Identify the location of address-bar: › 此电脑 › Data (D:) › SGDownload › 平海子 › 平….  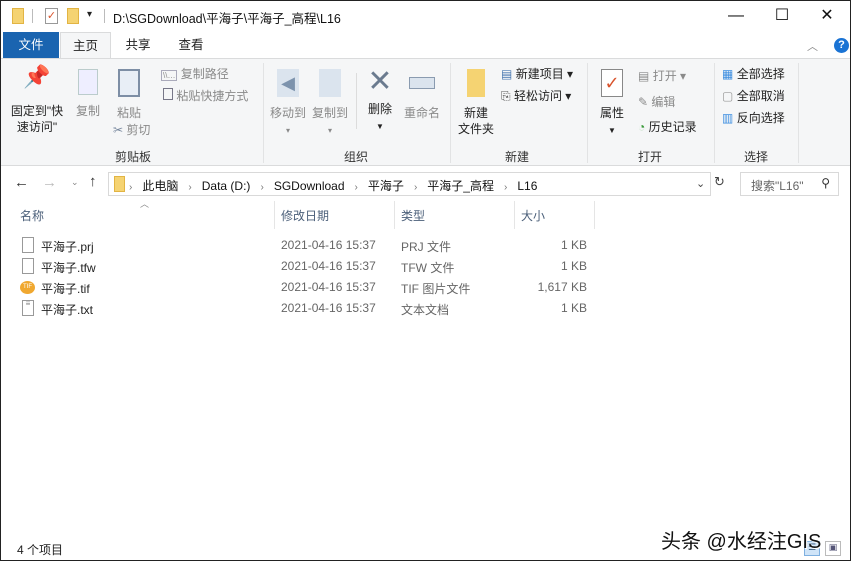
(409, 184).